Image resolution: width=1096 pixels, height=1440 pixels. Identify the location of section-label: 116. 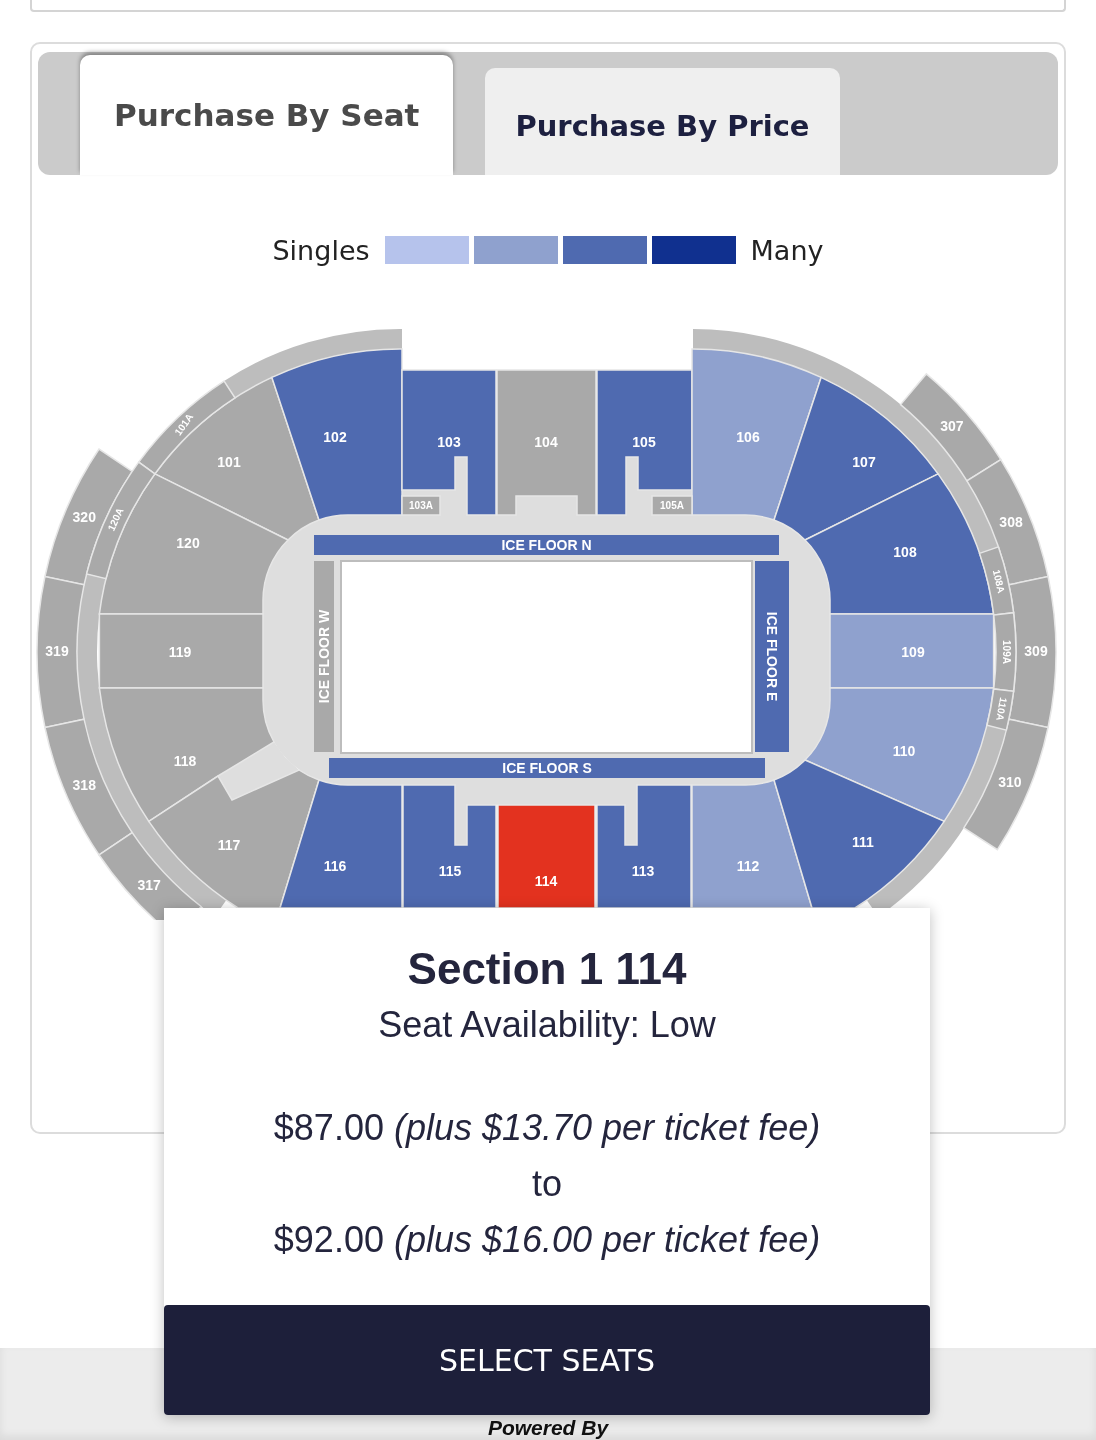
(335, 865).